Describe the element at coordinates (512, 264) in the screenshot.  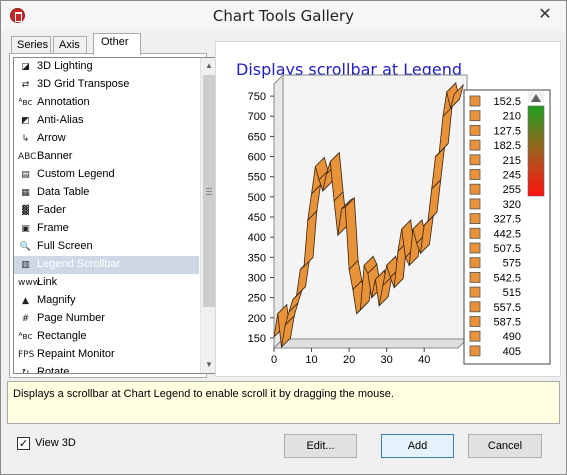
I see `legend-entry: 575` at that location.